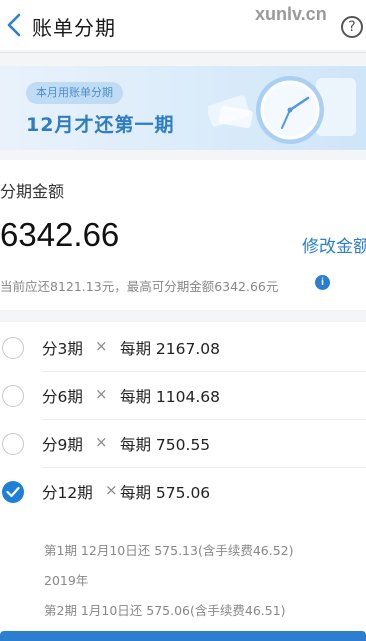 The image size is (366, 641). What do you see at coordinates (352, 27) in the screenshot?
I see `help-icon: ?` at bounding box center [352, 27].